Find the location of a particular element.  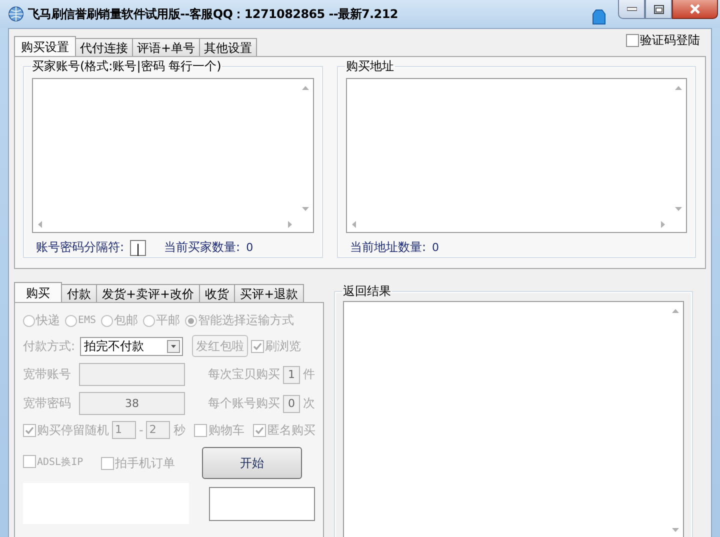

broadband-password-field: 38 is located at coordinates (132, 403).